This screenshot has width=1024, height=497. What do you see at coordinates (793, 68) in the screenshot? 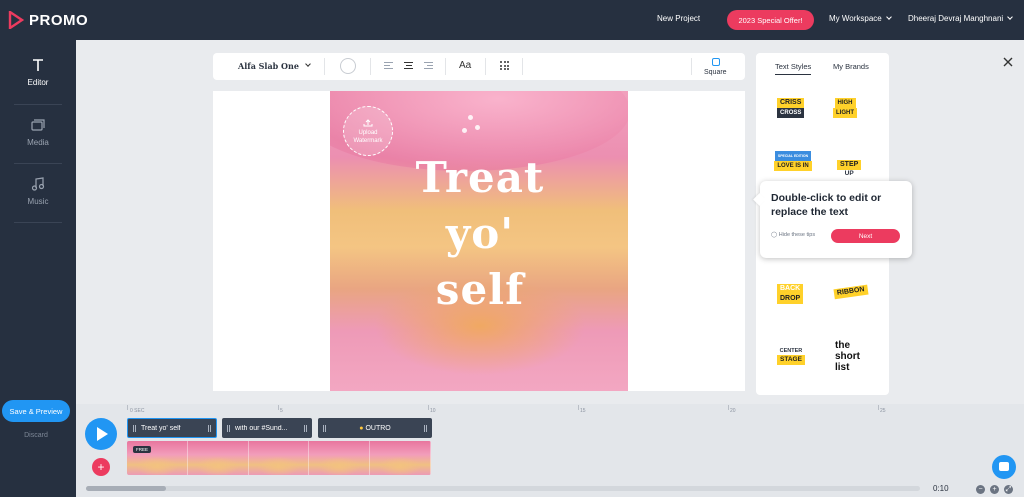
I see `tab-text-styles: Text Styles` at bounding box center [793, 68].